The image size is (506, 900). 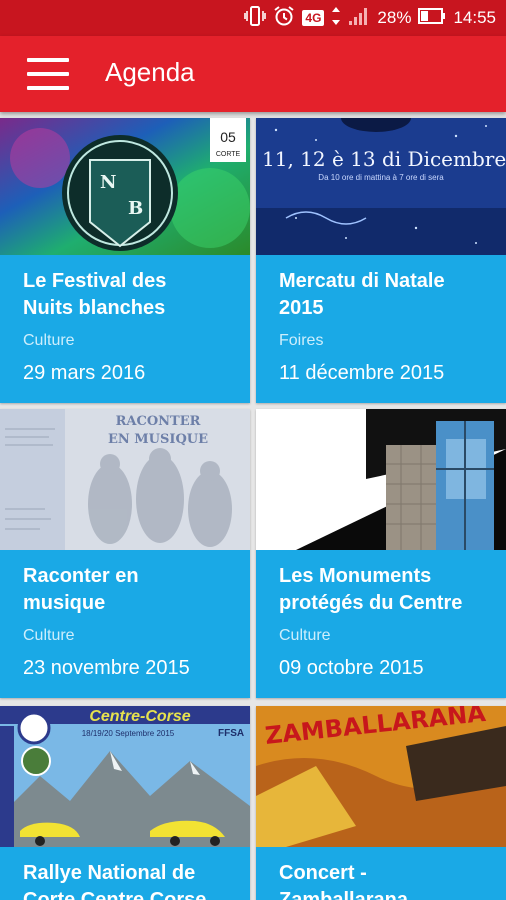 I want to click on data-arrows-icon, so click(x=336, y=18).